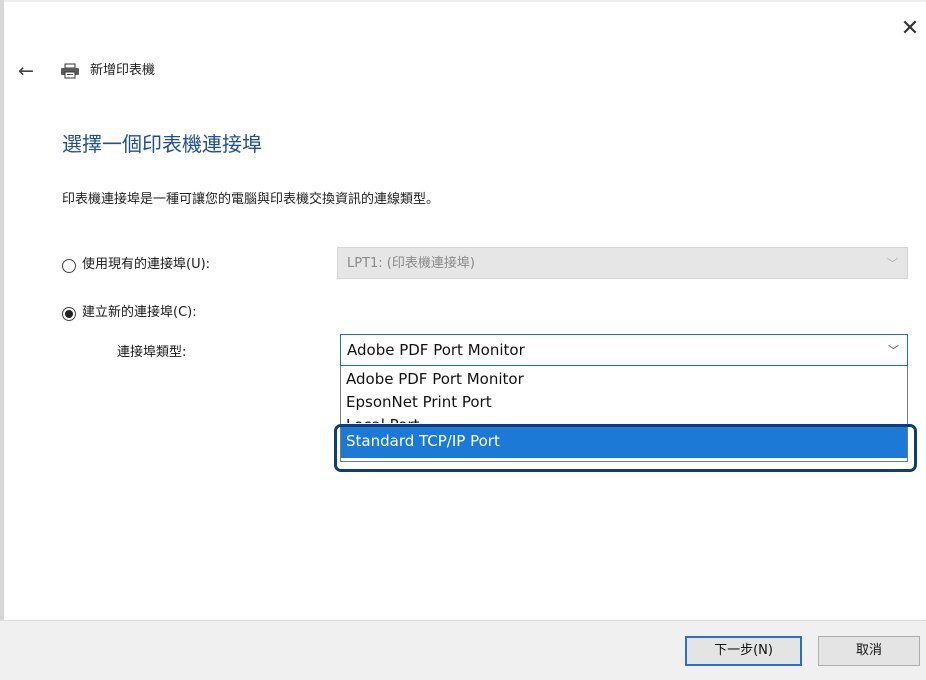 This screenshot has height=680, width=926. Describe the element at coordinates (743, 651) in the screenshot. I see `next-button: 下一步(N)` at that location.